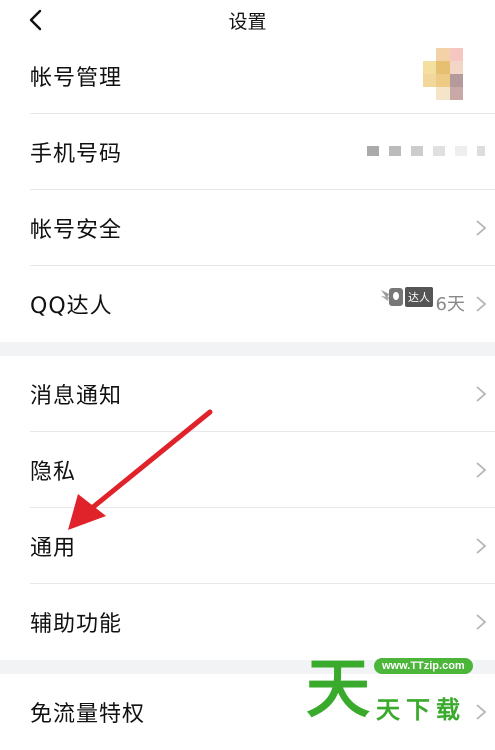  What do you see at coordinates (76, 78) in the screenshot?
I see `row-label: 帐号管理` at bounding box center [76, 78].